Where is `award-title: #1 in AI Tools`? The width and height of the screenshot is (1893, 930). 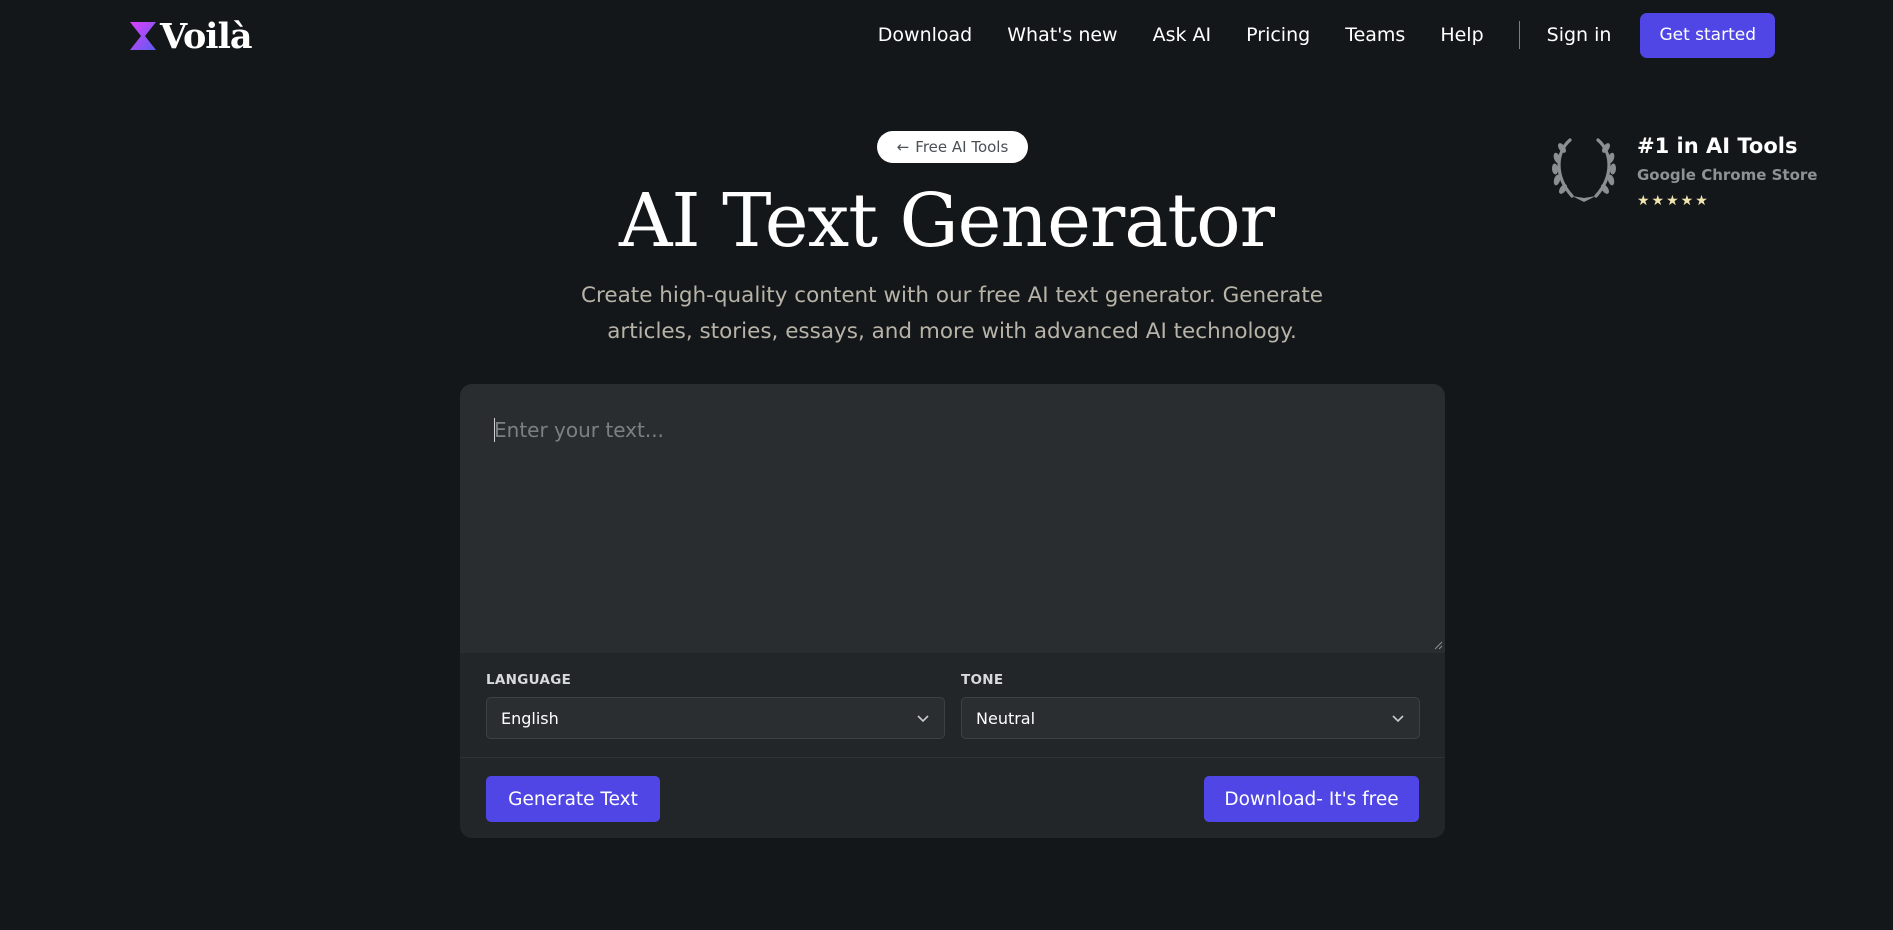 award-title: #1 in AI Tools is located at coordinates (1717, 146).